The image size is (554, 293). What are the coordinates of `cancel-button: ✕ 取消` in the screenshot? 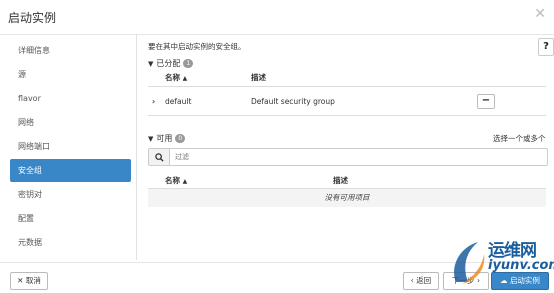 It's located at (29, 281).